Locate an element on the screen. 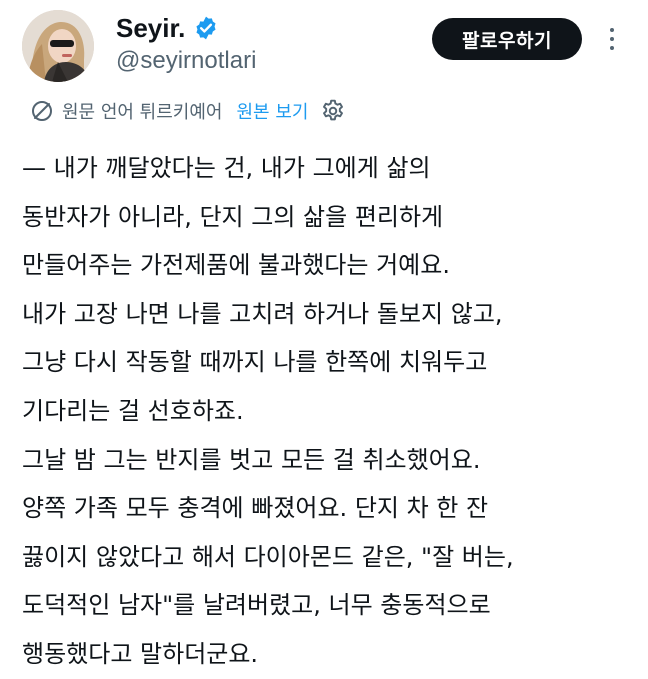 The width and height of the screenshot is (648, 679). display-name-text: Seyir. is located at coordinates (150, 28).